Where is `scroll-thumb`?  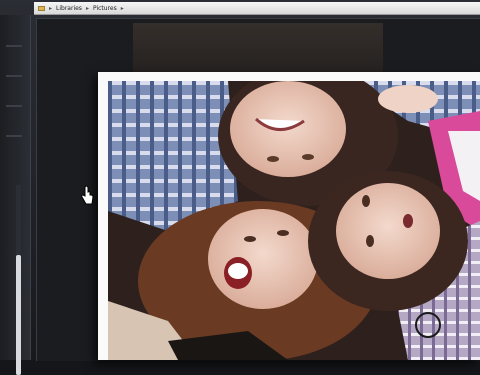 scroll-thumb is located at coordinates (18, 315).